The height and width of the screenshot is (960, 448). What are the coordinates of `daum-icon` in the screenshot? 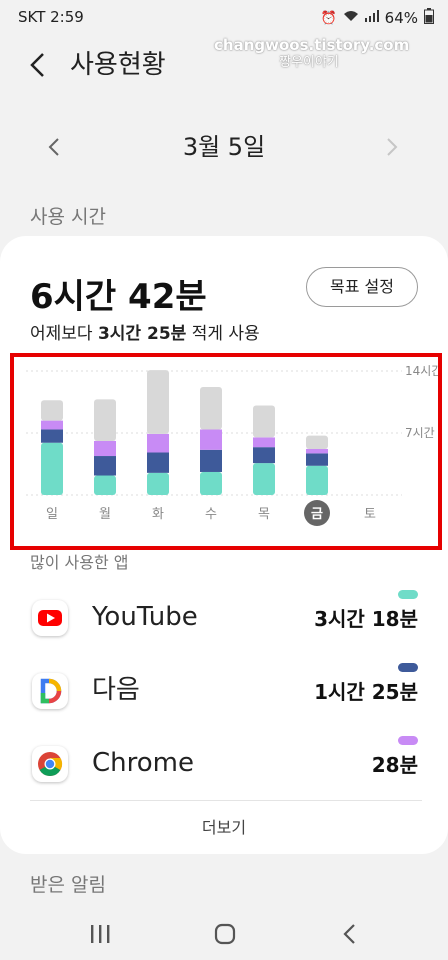 It's located at (50, 691).